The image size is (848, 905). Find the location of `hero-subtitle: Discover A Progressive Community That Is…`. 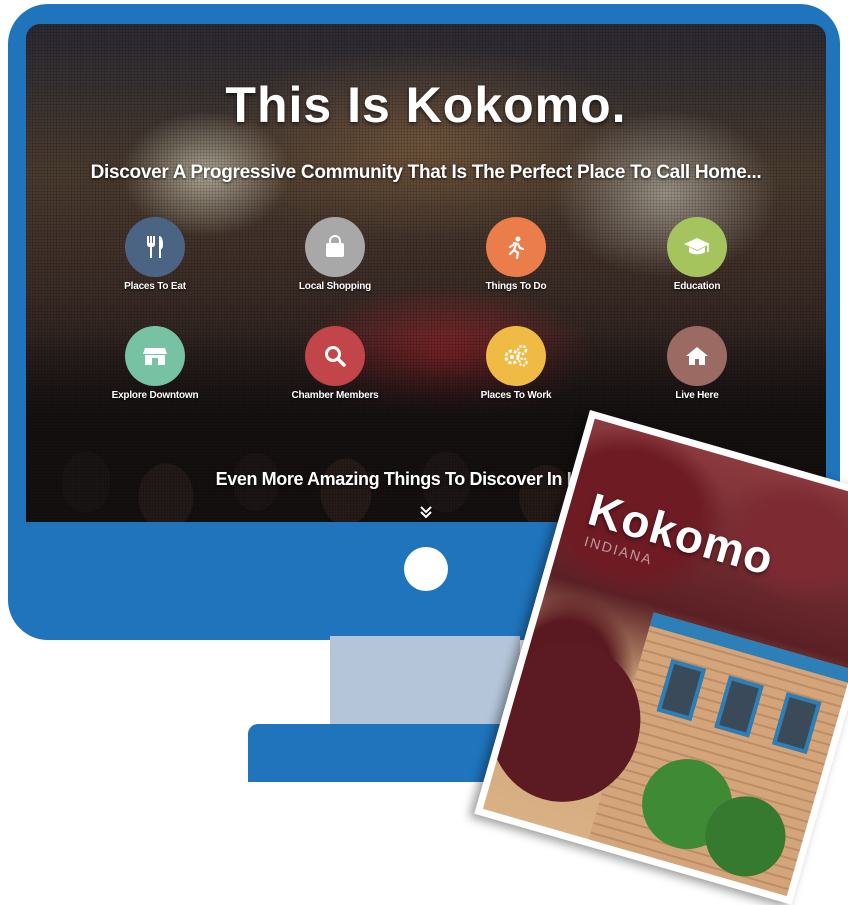

hero-subtitle: Discover A Progressive Community That Is… is located at coordinates (426, 172).